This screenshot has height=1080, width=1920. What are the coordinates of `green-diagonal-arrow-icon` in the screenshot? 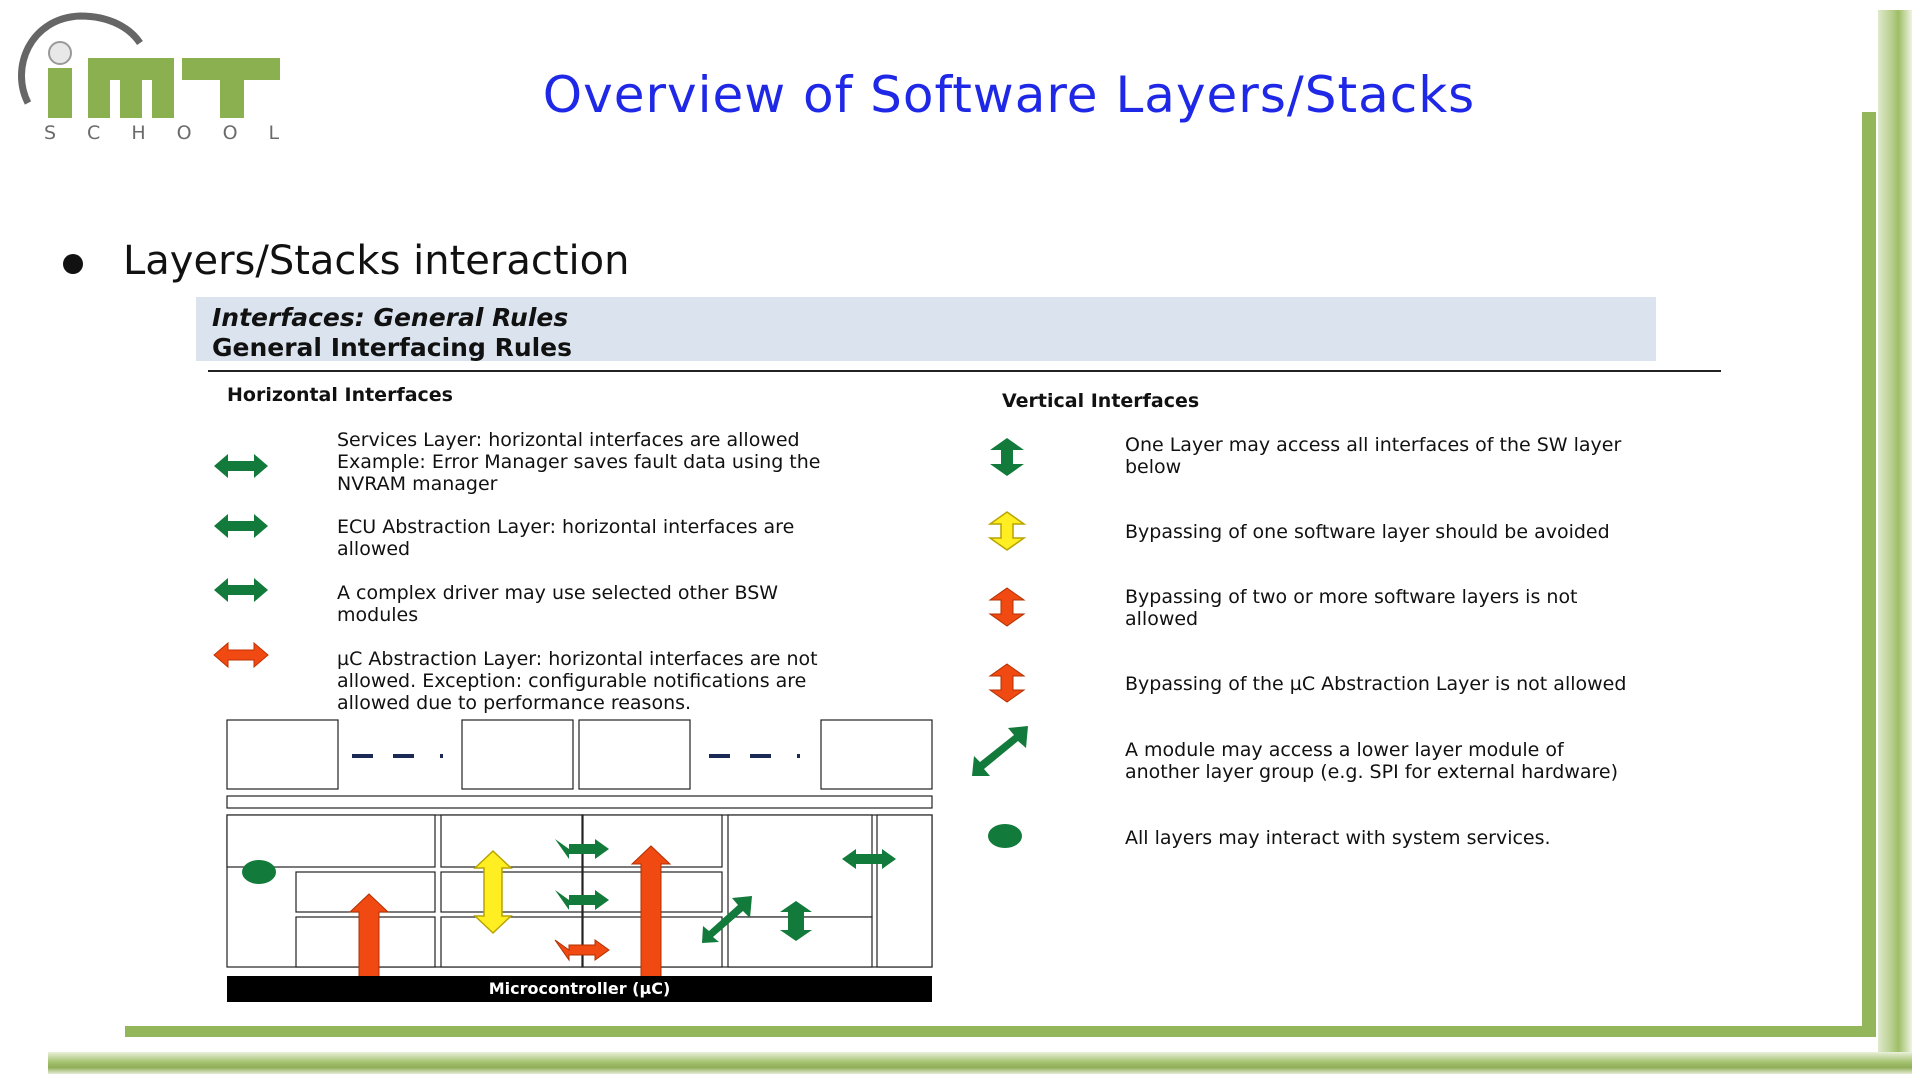 It's located at (1000, 751).